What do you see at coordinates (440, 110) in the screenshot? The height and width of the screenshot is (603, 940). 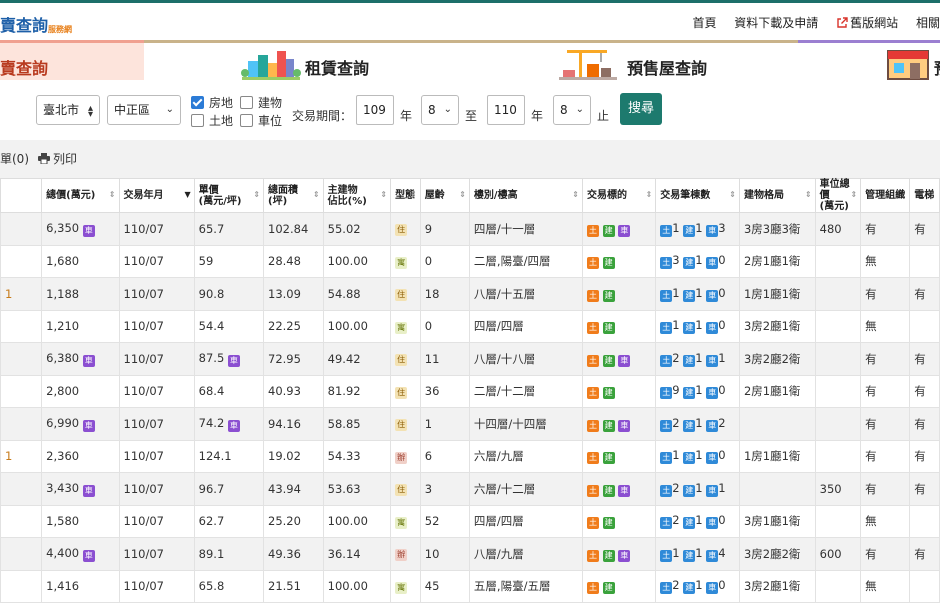 I see `start-month-select: 8 ⌄` at bounding box center [440, 110].